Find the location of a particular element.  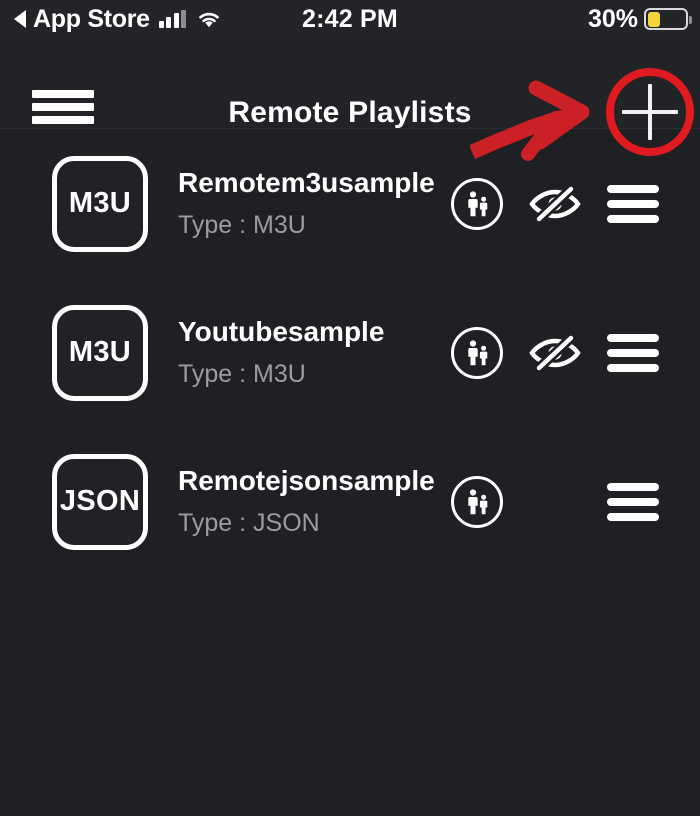

playlist-info: Remotejsonsample Type : JSON is located at coordinates (293, 501).